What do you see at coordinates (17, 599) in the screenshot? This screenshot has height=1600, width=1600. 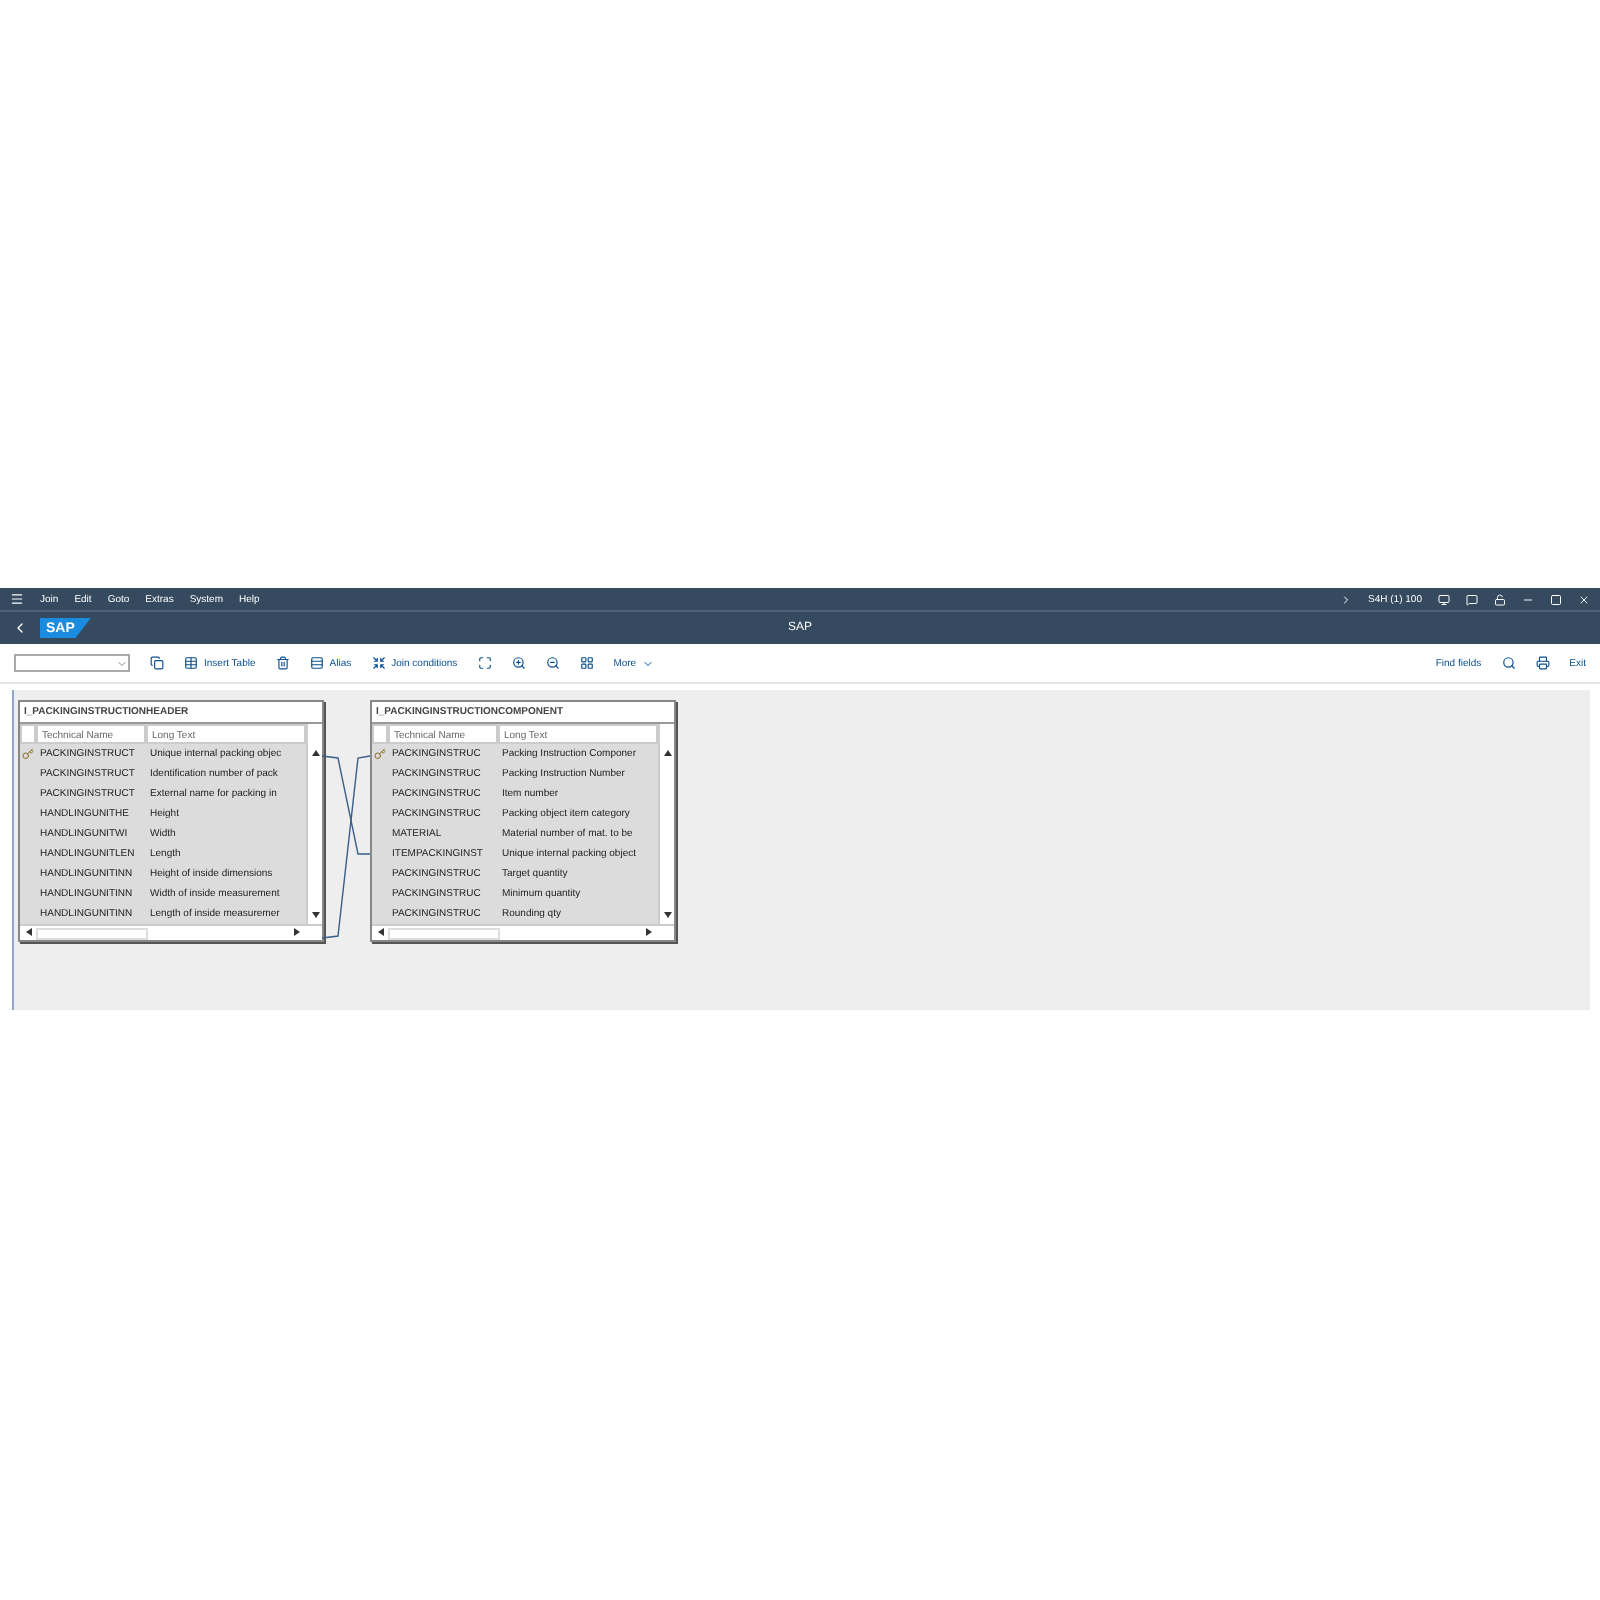 I see `menu-icon` at bounding box center [17, 599].